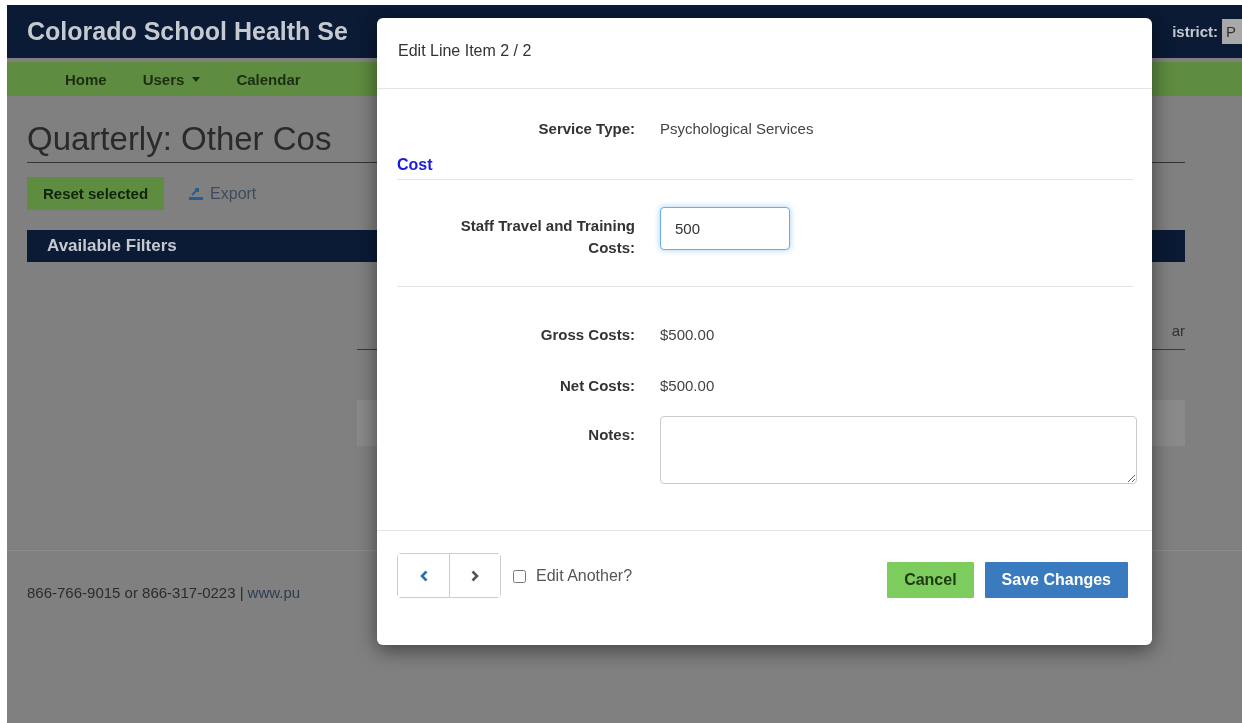  I want to click on district-label: istrict:, so click(1195, 31).